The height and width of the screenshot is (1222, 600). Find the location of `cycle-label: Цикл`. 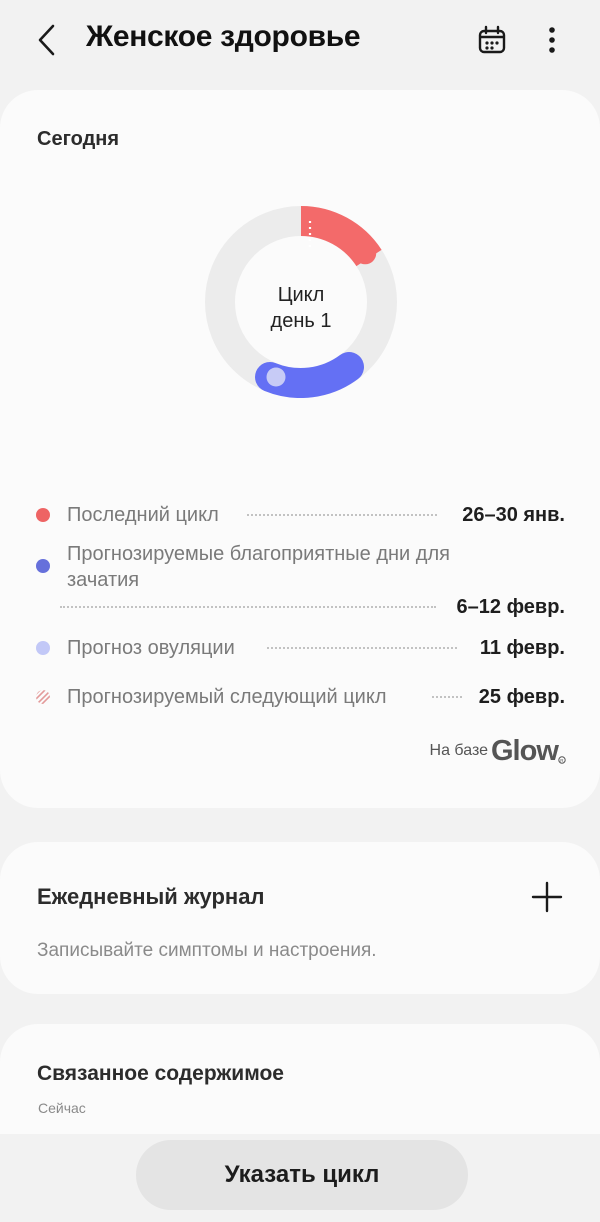

cycle-label: Цикл is located at coordinates (301, 295).